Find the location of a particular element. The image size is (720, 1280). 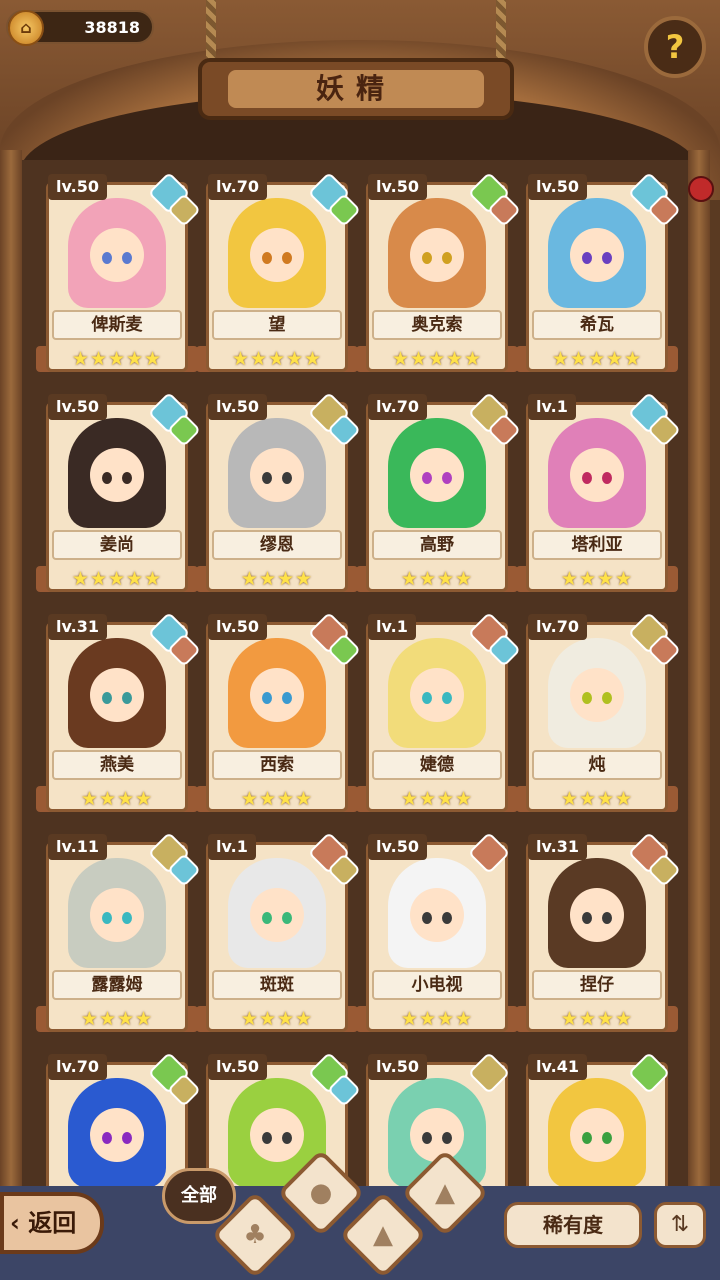

fairy-card: lv.31 捏仔 ★★★★ is located at coordinates (598, 932).